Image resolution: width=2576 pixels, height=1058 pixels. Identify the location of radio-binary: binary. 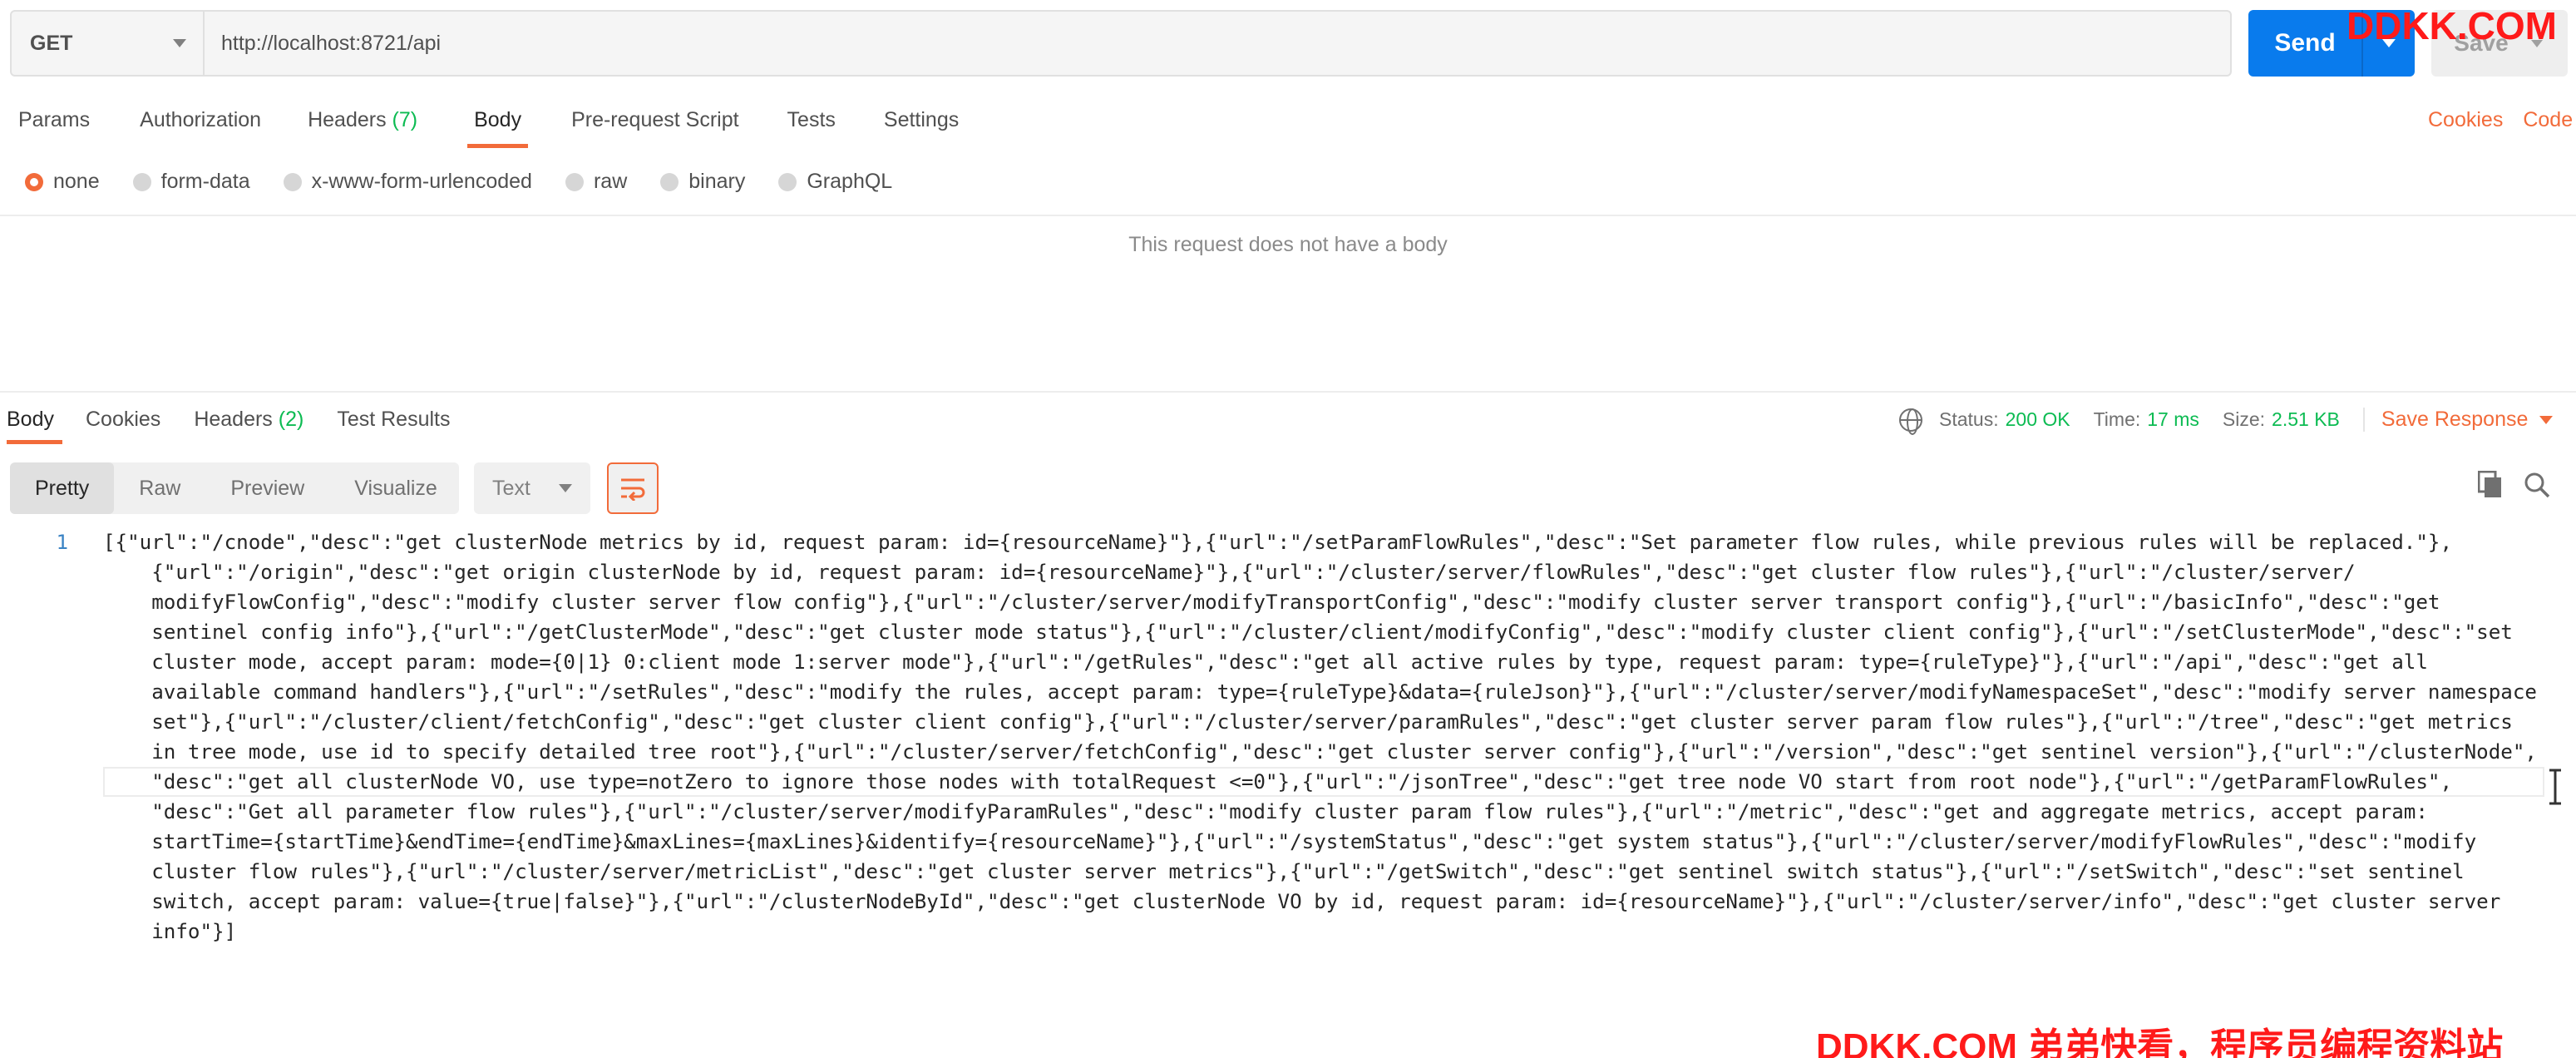
(702, 182).